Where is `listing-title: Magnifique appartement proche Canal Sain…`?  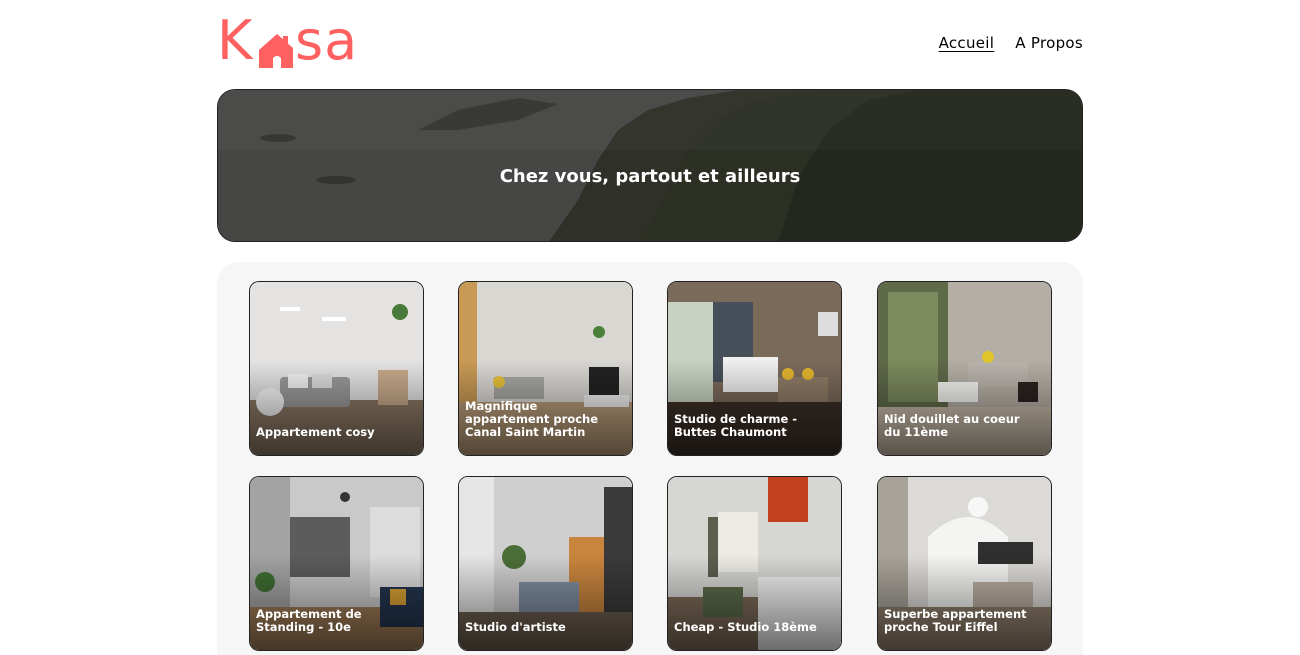
listing-title: Magnifique appartement proche Canal Sain… is located at coordinates (532, 419).